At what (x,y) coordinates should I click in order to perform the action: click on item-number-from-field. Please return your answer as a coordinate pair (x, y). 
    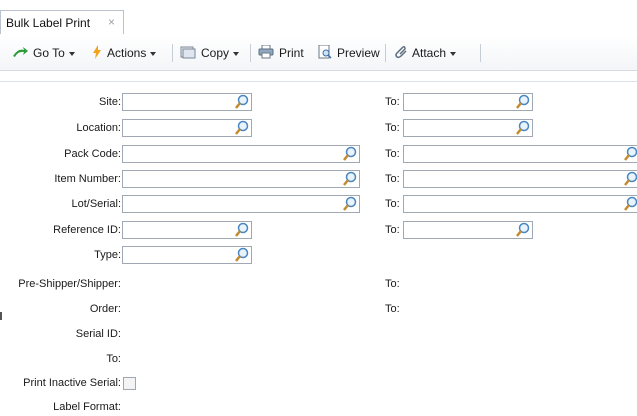
    Looking at the image, I should click on (241, 179).